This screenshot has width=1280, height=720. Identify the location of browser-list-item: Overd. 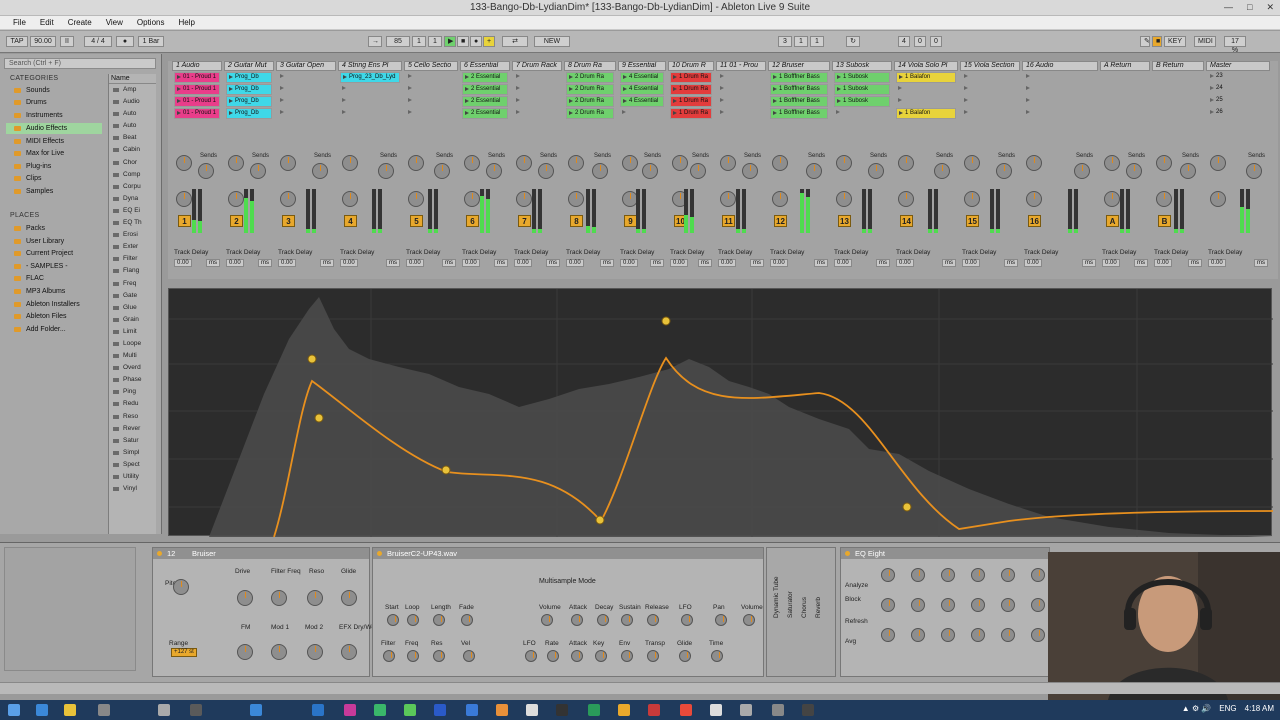
(132, 368).